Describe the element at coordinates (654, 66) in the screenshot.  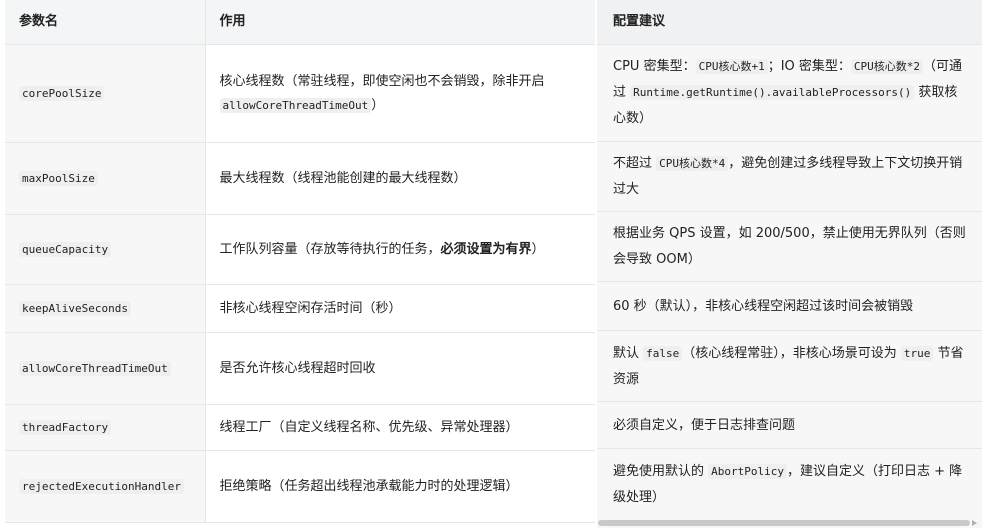
I see `advice-segment: CPU 密集型：` at that location.